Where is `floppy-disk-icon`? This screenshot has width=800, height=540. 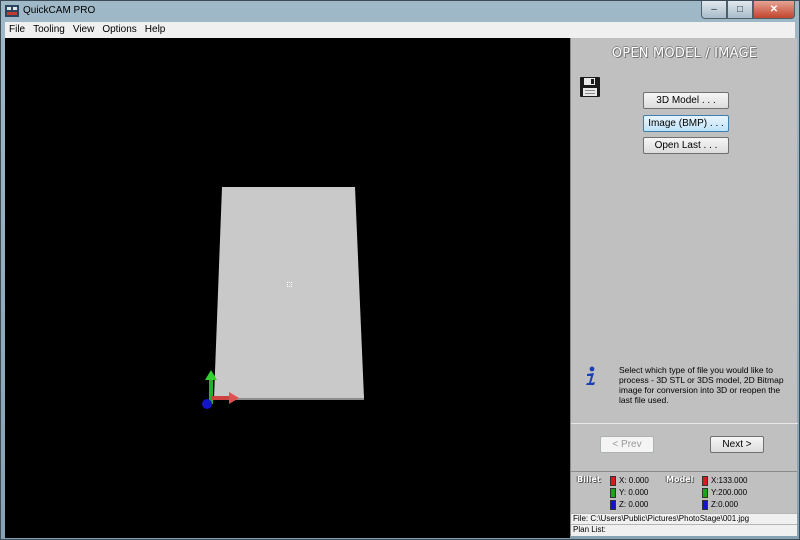
floppy-disk-icon is located at coordinates (590, 87).